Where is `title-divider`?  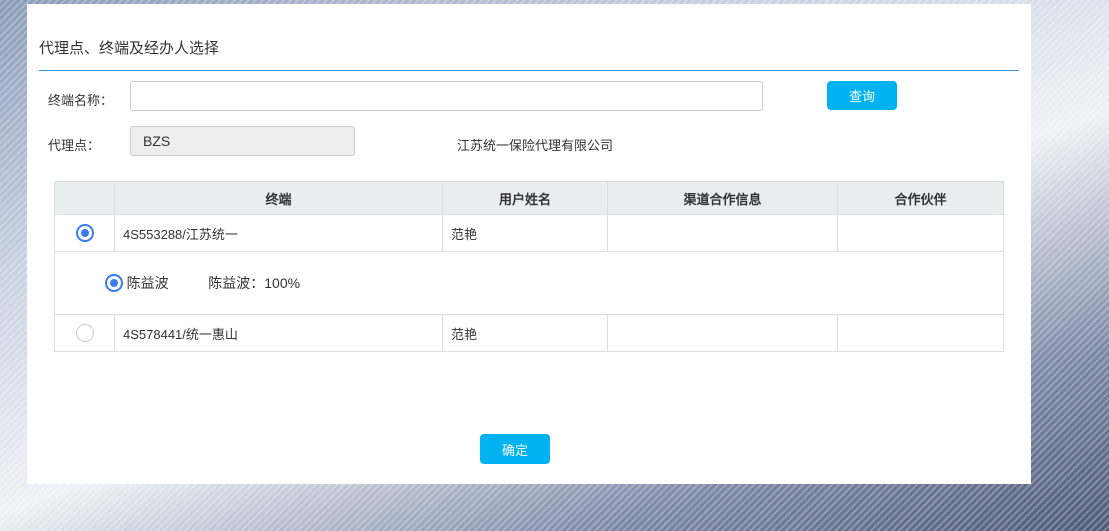
title-divider is located at coordinates (529, 70).